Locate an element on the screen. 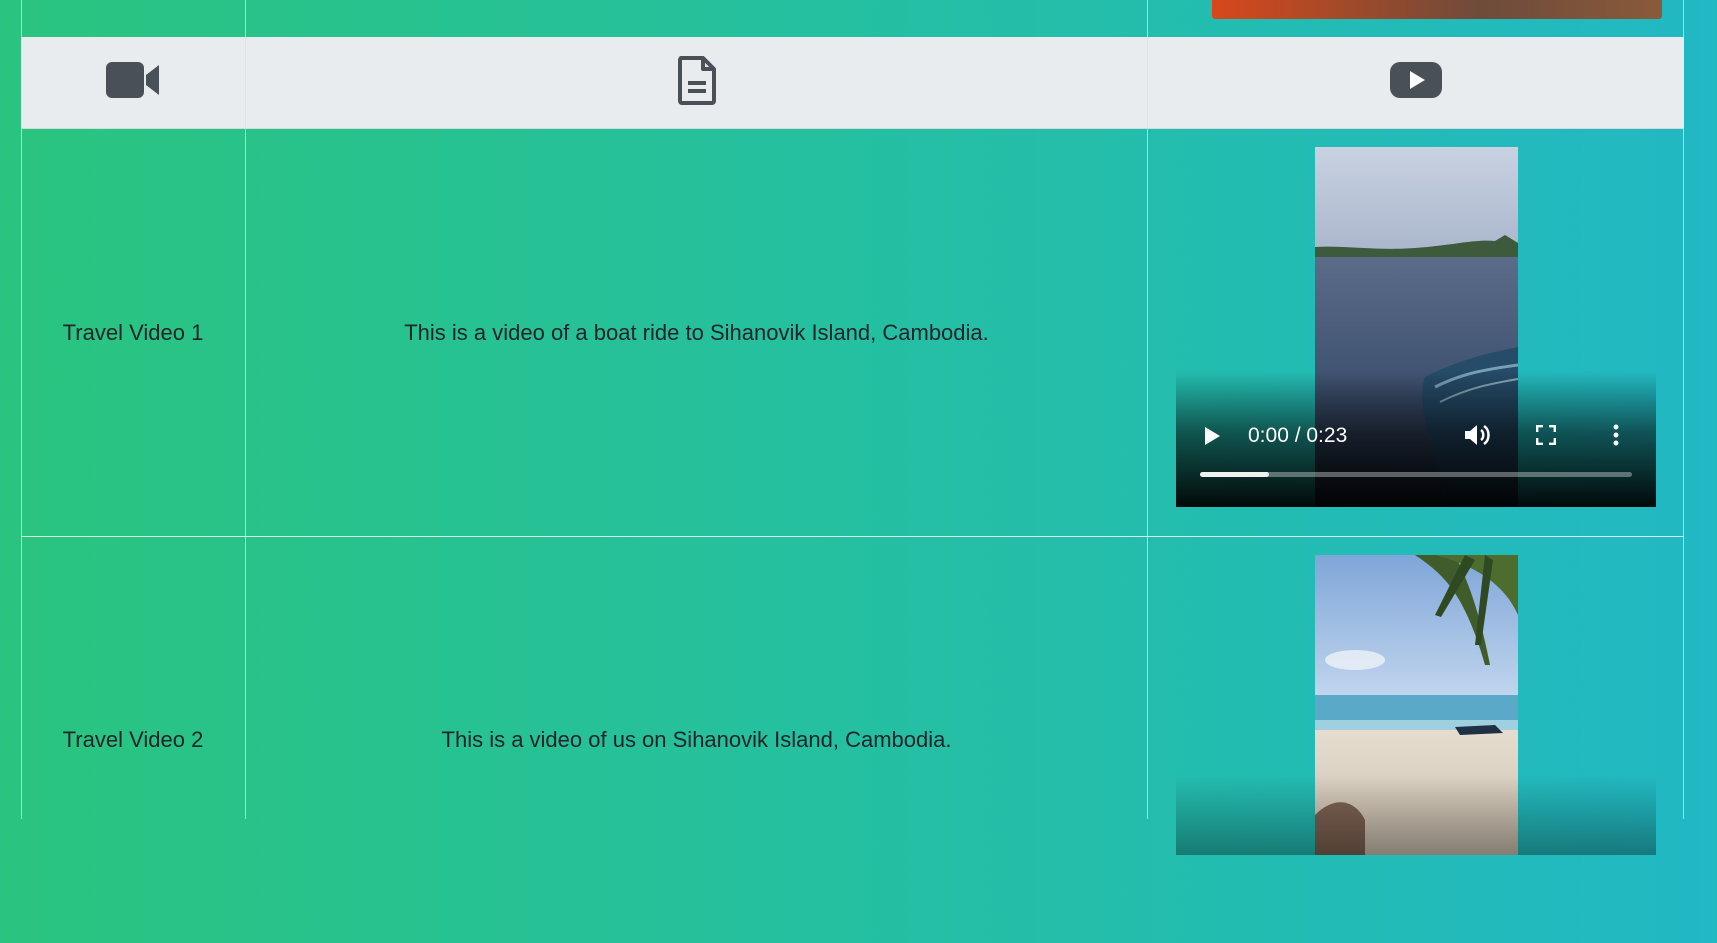 This screenshot has height=943, width=1717. video-title: Travel Video 1 is located at coordinates (133, 332).